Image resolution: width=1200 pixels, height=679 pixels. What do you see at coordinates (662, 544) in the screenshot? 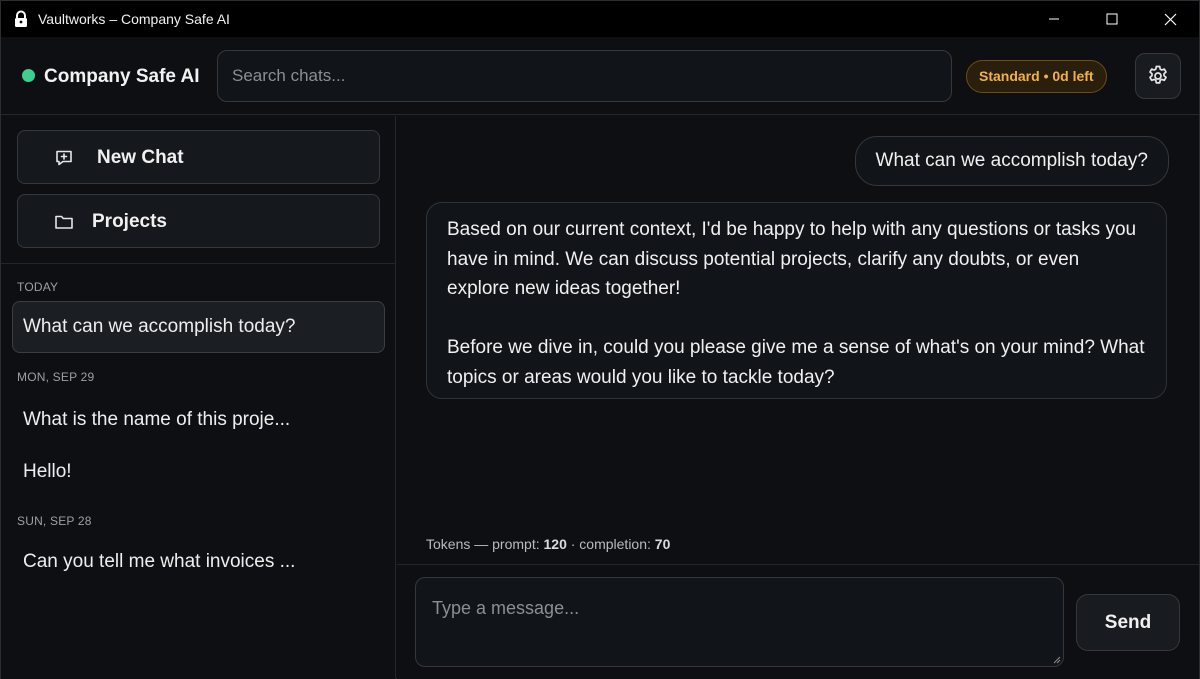
I see `completion-token-count: 70` at bounding box center [662, 544].